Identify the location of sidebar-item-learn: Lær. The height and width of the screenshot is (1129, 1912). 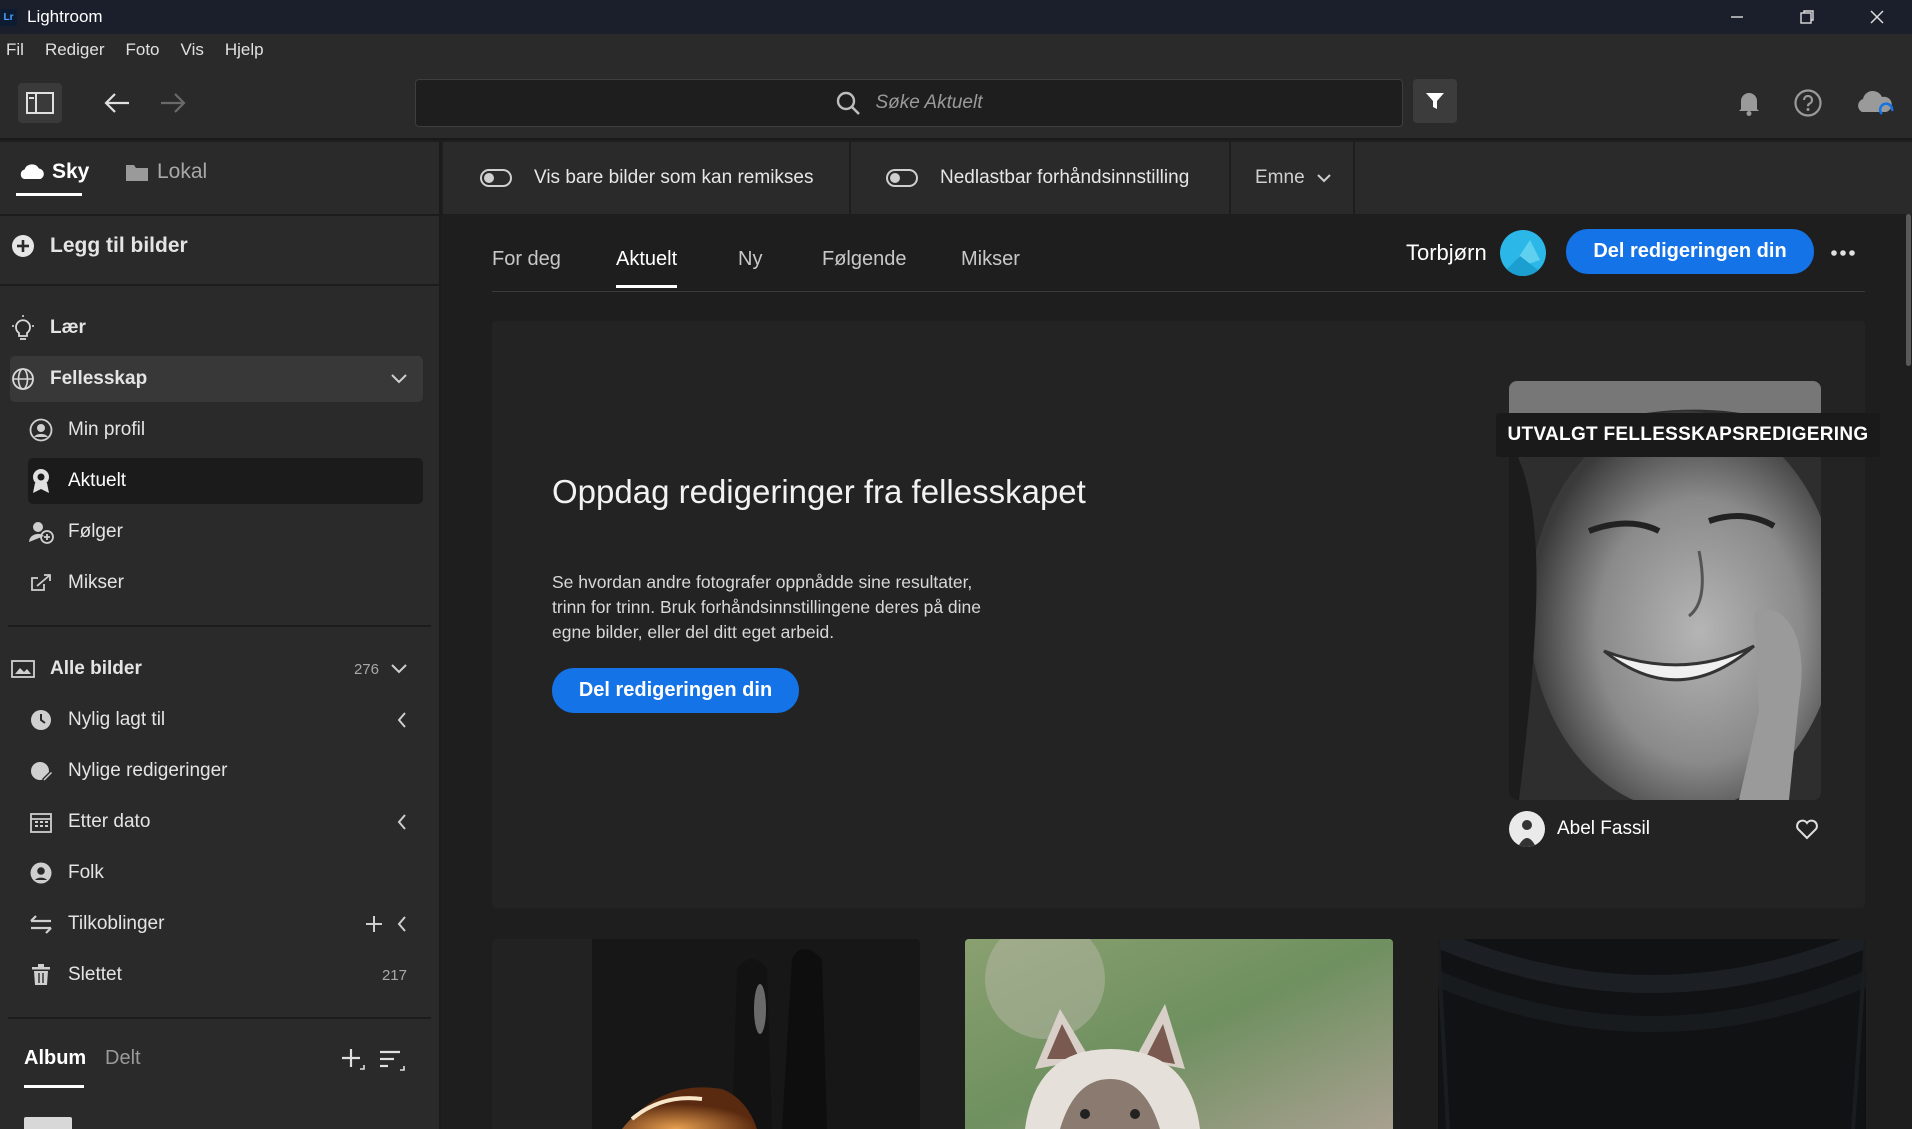
(216, 328).